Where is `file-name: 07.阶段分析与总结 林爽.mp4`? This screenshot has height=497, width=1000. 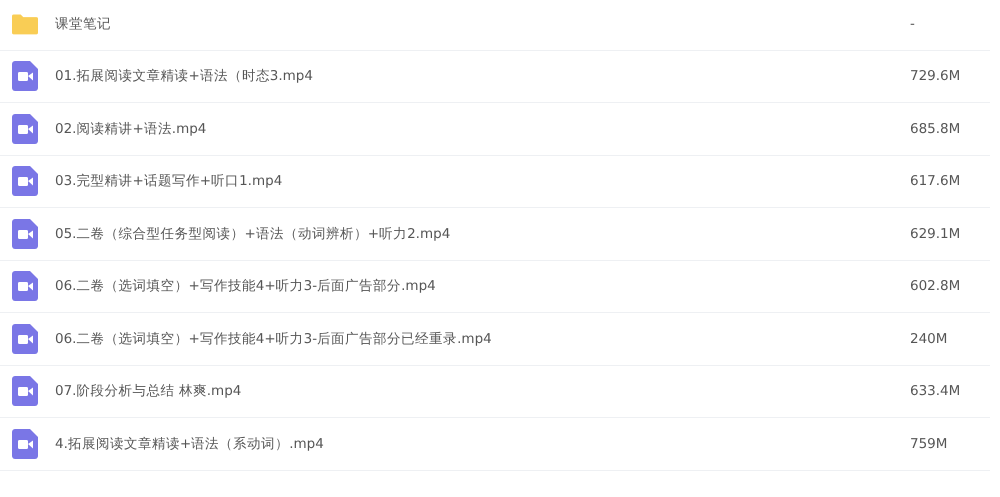
file-name: 07.阶段分析与总结 林爽.mp4 is located at coordinates (482, 391).